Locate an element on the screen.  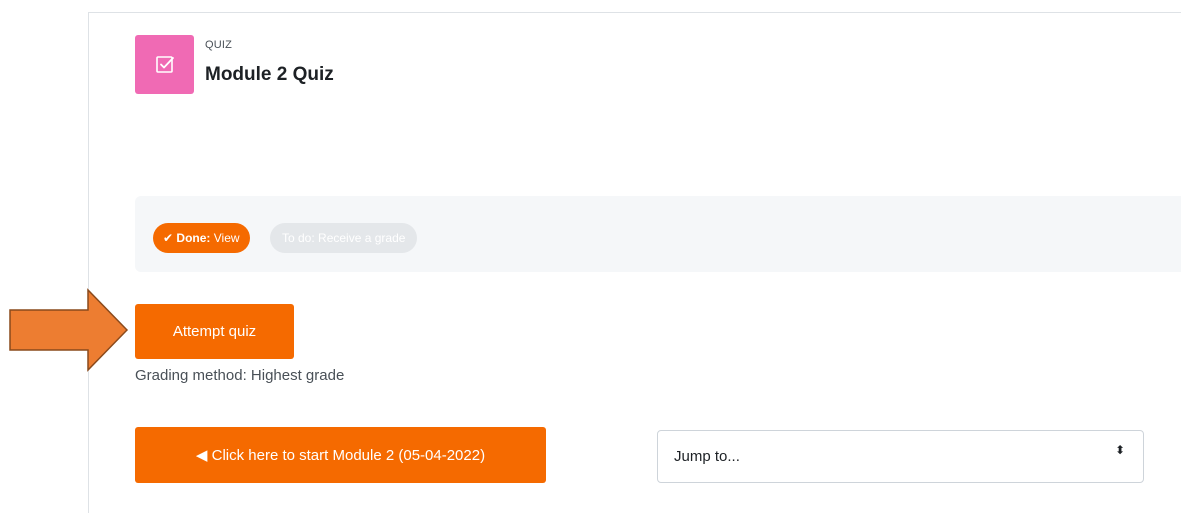
attempt-quiz-button: Attempt quiz is located at coordinates (214, 331).